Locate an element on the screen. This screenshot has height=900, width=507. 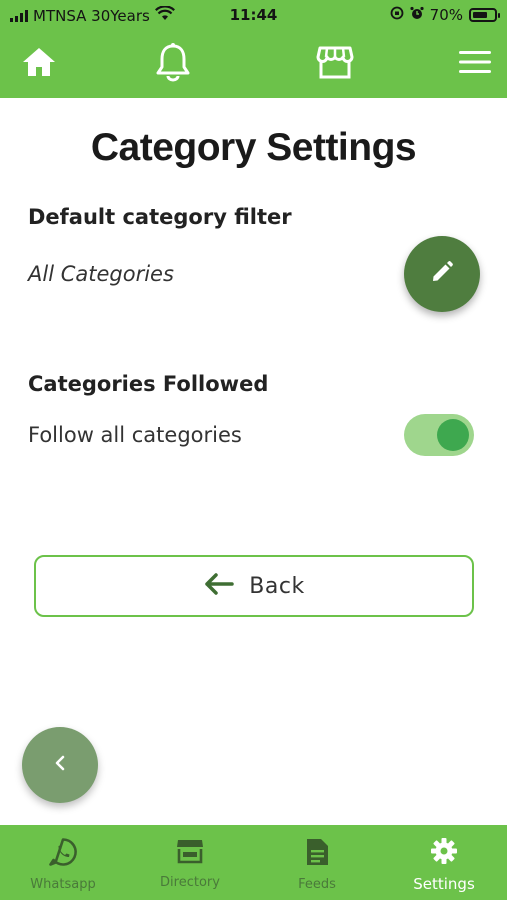
page-title: Category Settings is located at coordinates (253, 147).